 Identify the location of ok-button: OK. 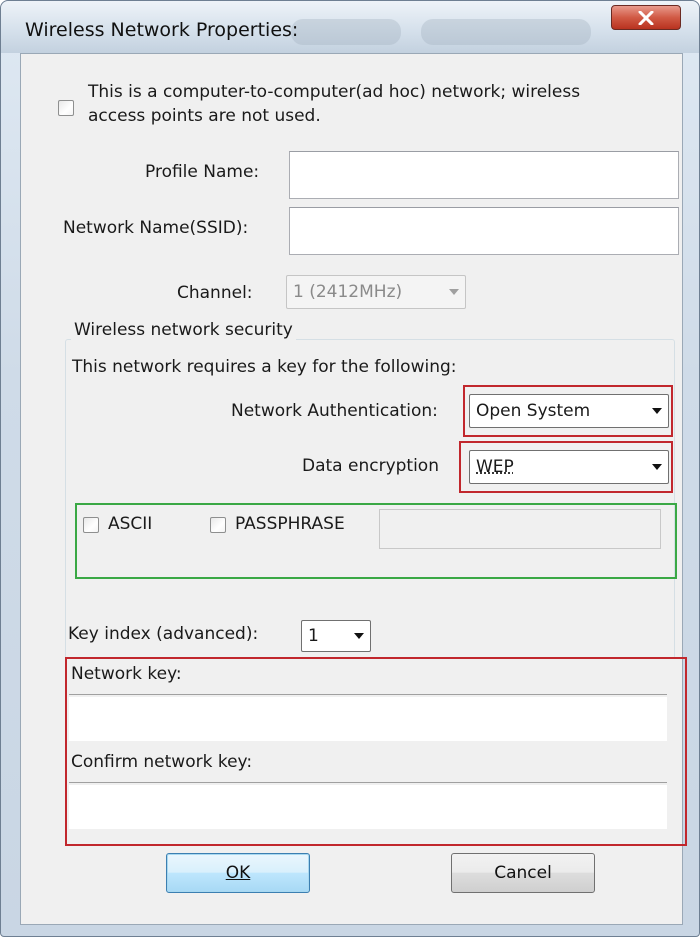
(238, 873).